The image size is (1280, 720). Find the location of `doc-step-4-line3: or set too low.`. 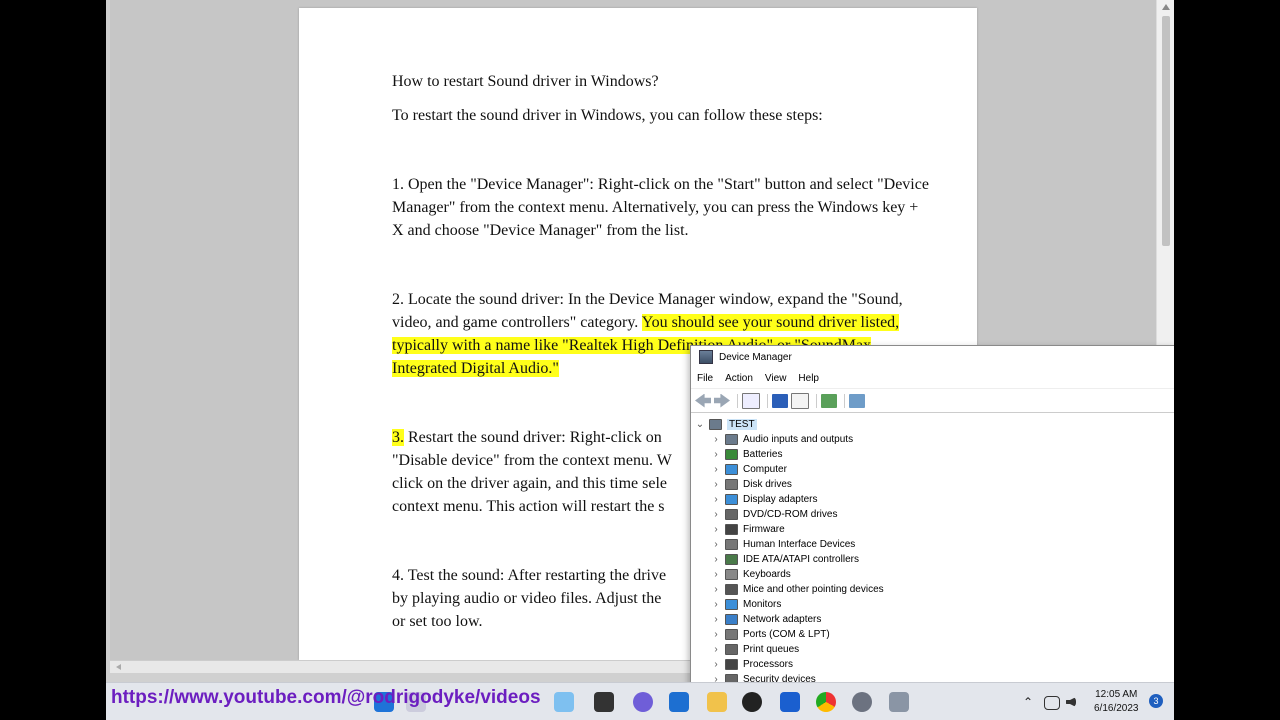

doc-step-4-line3: or set too low. is located at coordinates (437, 621).